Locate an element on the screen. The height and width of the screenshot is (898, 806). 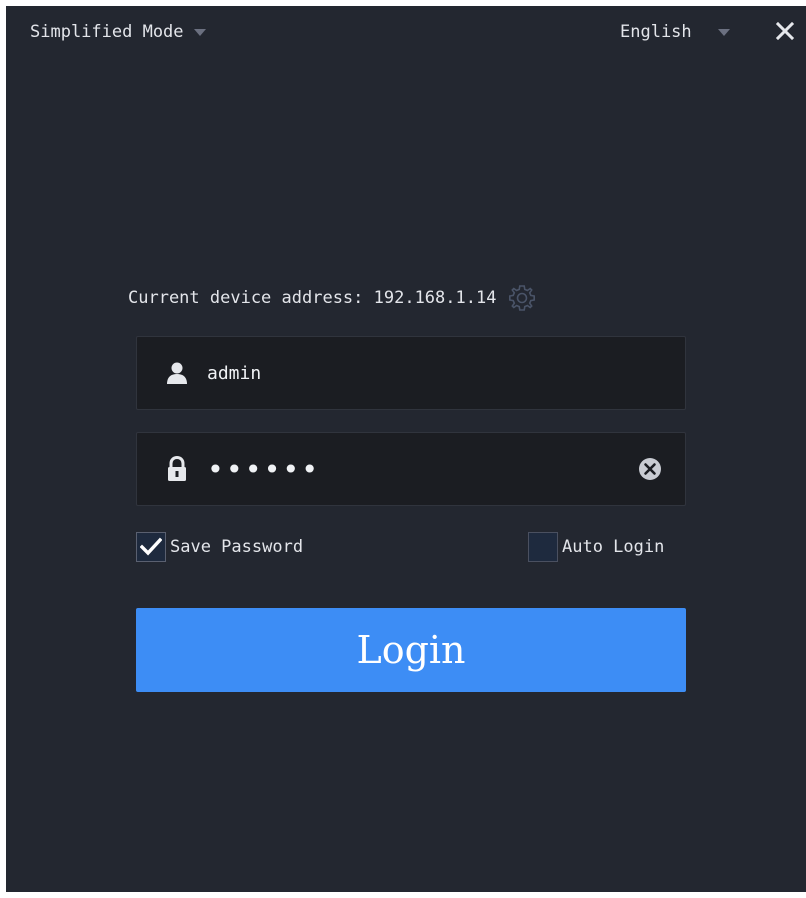
auto-login-checkbox: Auto Login is located at coordinates (596, 547).